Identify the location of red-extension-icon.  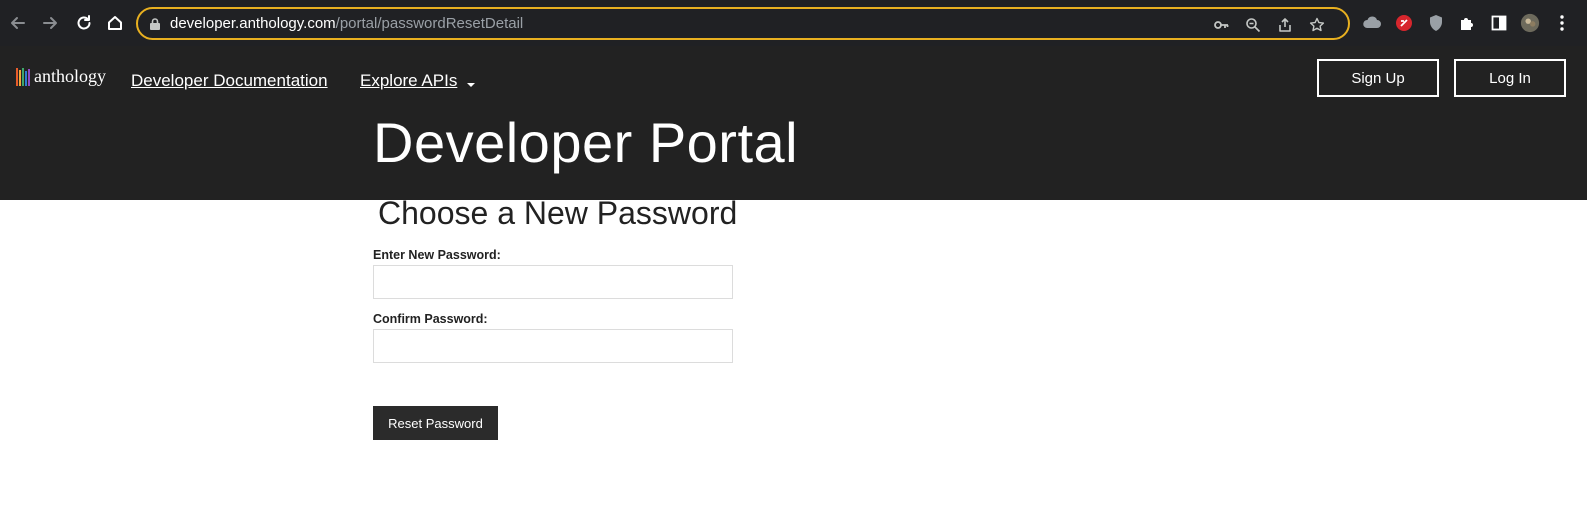
(1404, 23).